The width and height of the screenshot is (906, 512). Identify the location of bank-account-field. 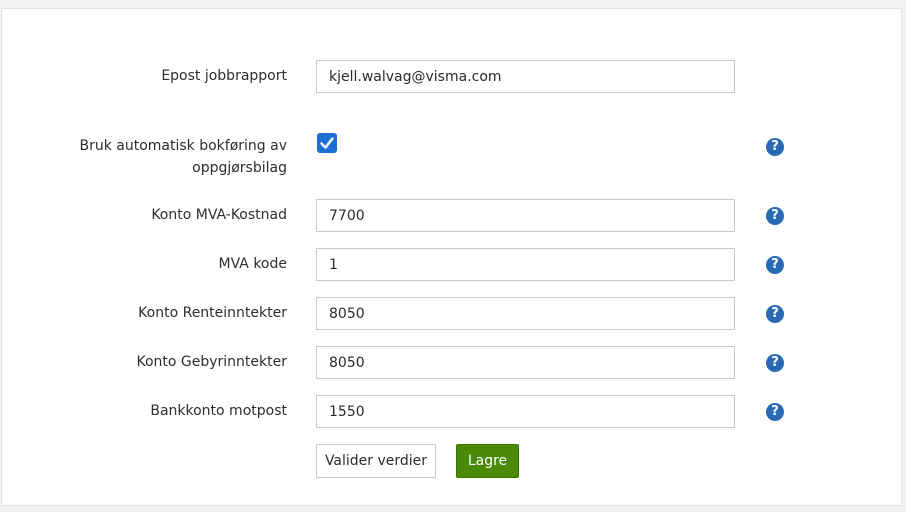
(525, 411).